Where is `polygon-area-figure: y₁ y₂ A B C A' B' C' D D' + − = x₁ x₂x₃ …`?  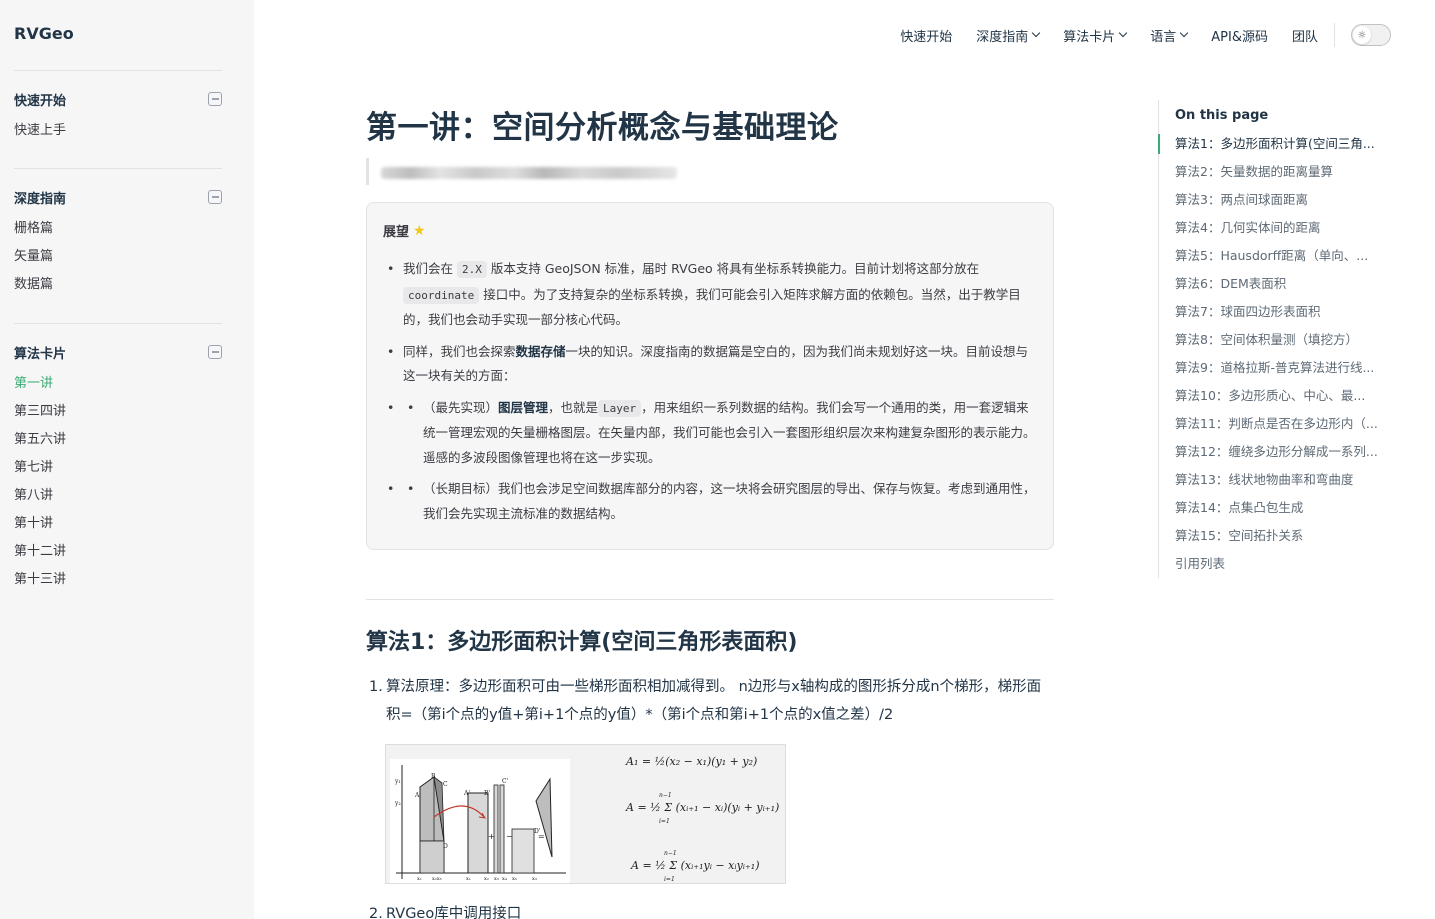
polygon-area-figure: y₁ y₂ A B C A' B' C' D D' + − = x₁ x₂x₃ … is located at coordinates (585, 814).